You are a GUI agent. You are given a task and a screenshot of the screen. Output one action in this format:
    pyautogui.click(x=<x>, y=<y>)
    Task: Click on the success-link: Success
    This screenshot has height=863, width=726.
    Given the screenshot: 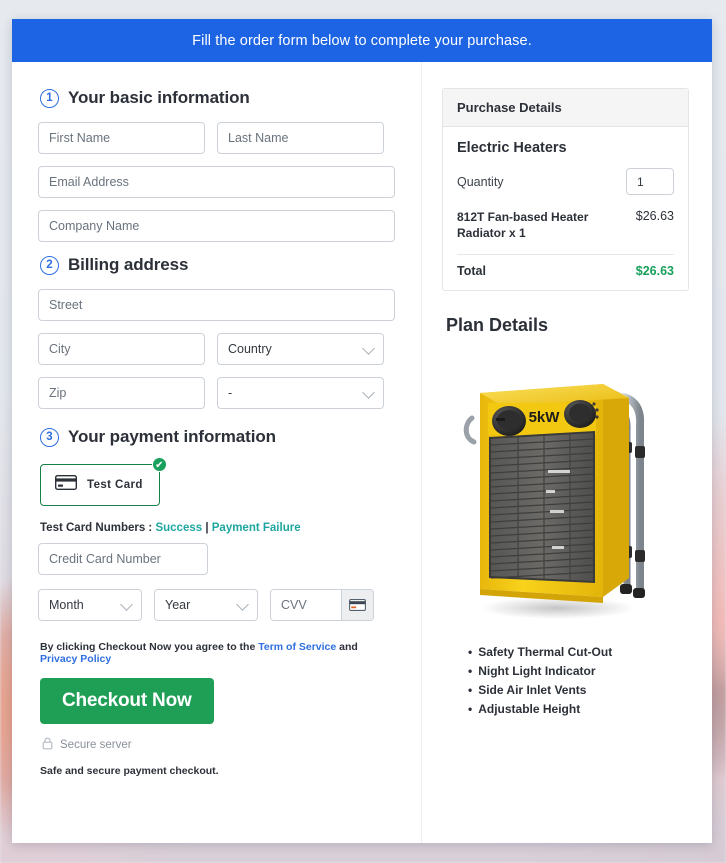 What is the action you would take?
    pyautogui.click(x=178, y=528)
    